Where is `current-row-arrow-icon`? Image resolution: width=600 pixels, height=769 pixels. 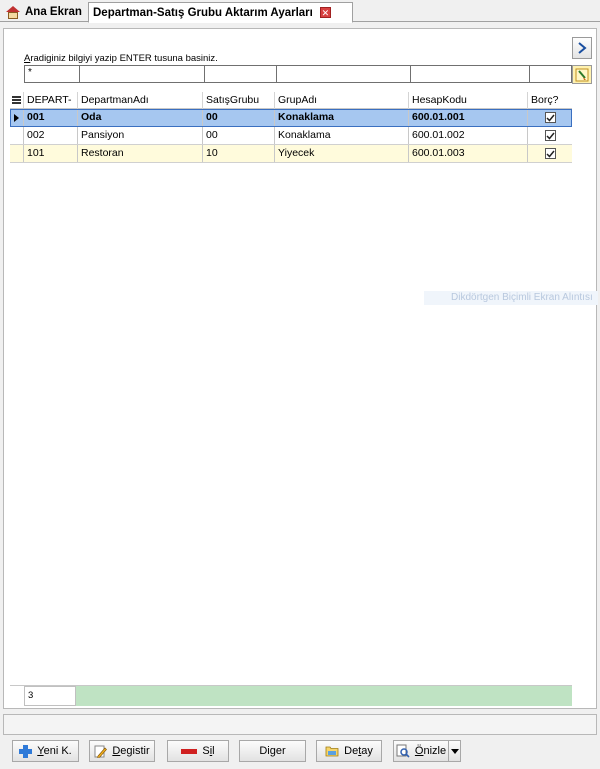 current-row-arrow-icon is located at coordinates (16, 117).